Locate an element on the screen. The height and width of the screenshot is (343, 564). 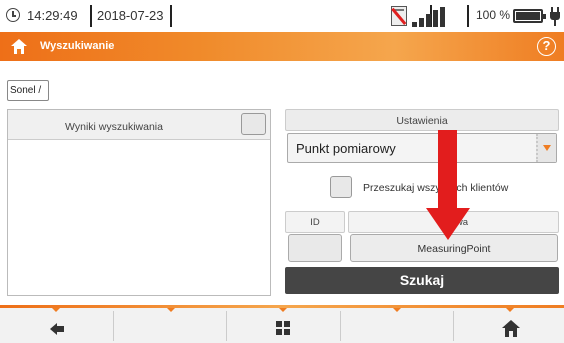
clock-icon is located at coordinates (13, 15).